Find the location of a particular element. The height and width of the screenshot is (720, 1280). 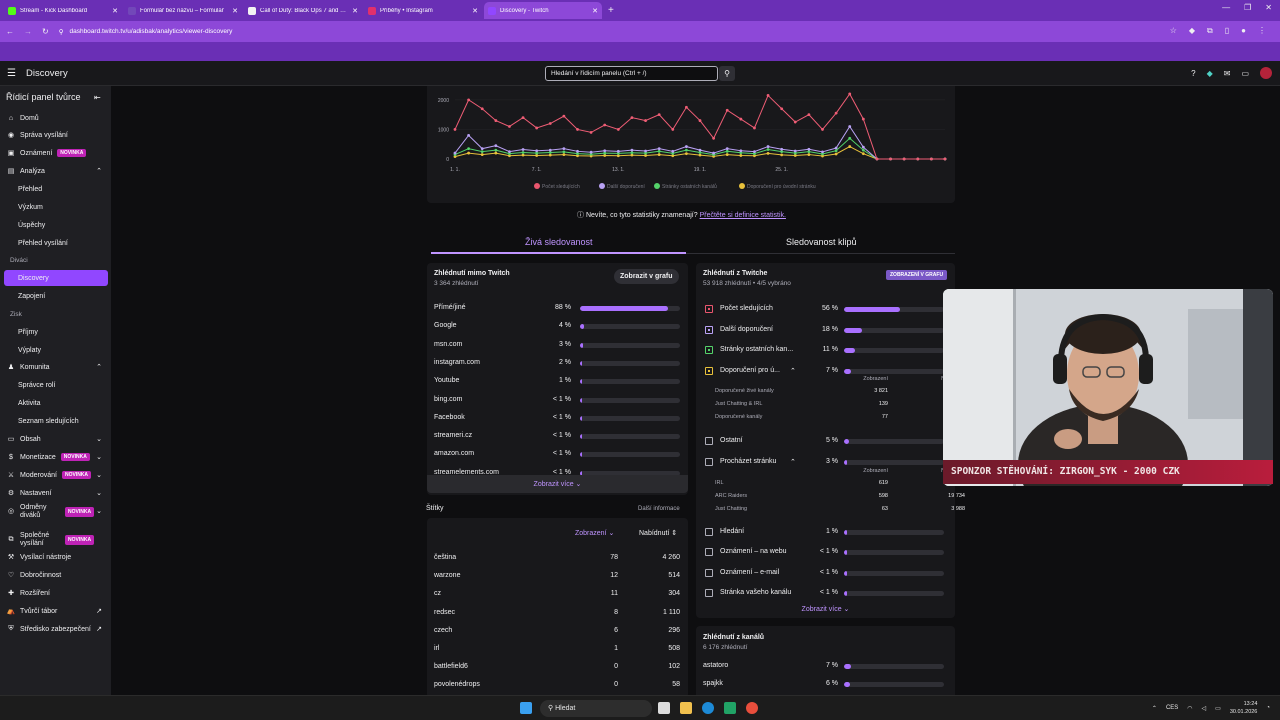

extension-icon: ◆ is located at coordinates (1192, 31).